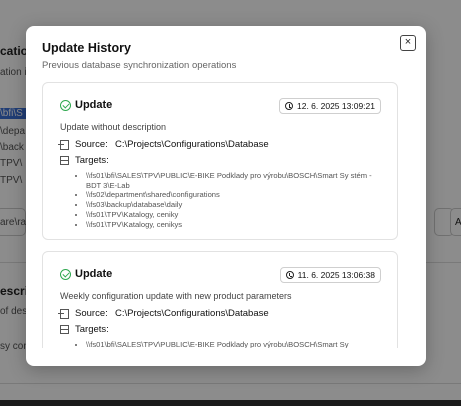 This screenshot has height=406, width=461. What do you see at coordinates (113, 127) in the screenshot?
I see `entry-description: Update without description` at bounding box center [113, 127].